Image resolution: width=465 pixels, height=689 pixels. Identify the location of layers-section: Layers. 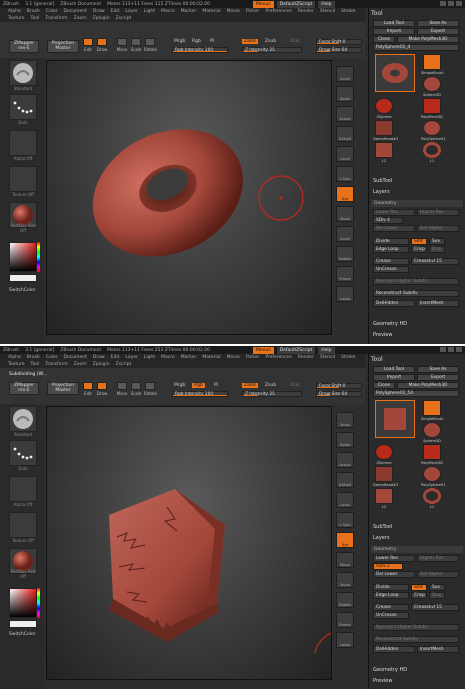
(381, 538).